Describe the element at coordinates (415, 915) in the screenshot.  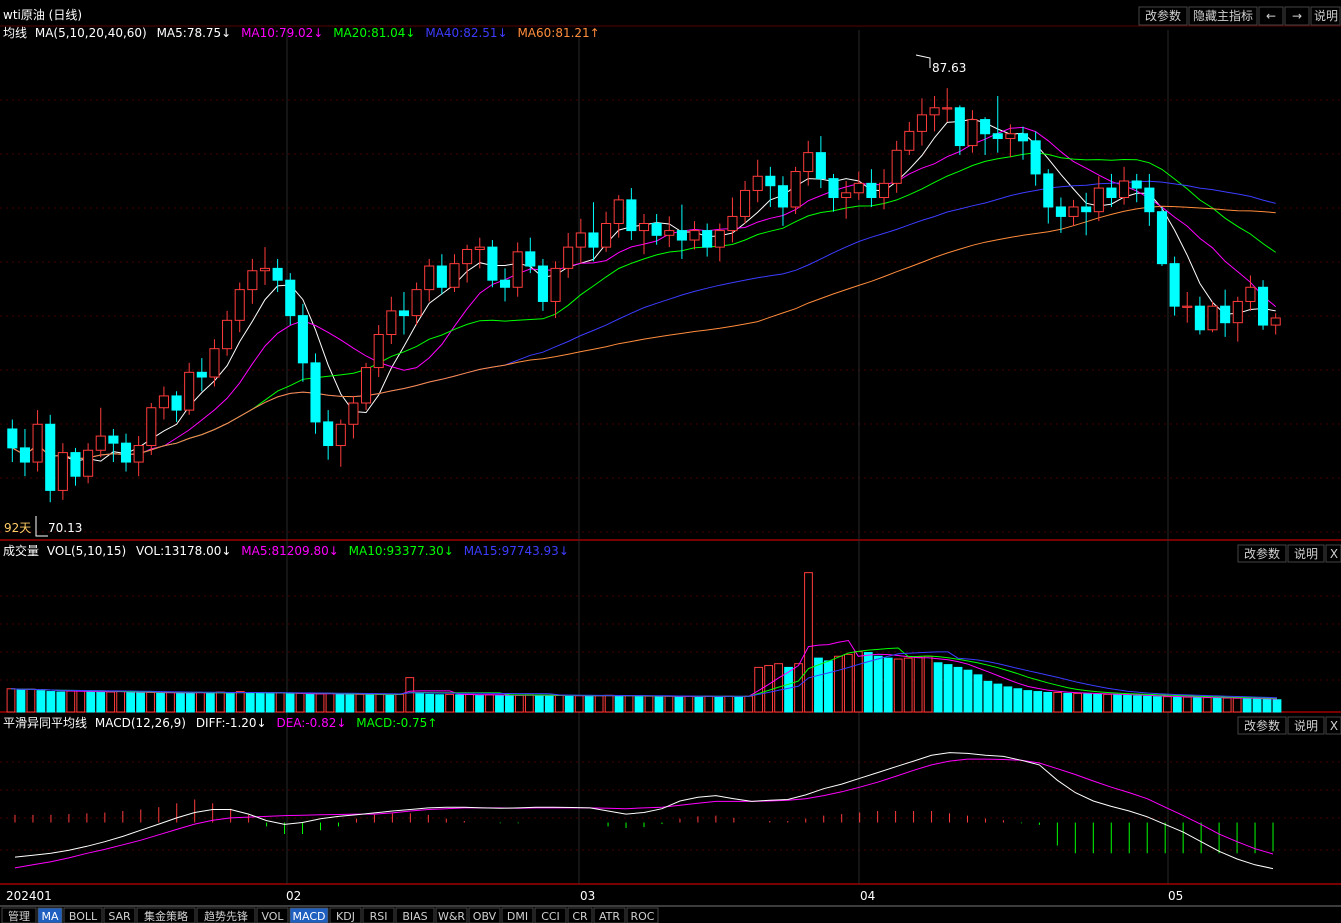
I see `tab-bias: BIAS` at that location.